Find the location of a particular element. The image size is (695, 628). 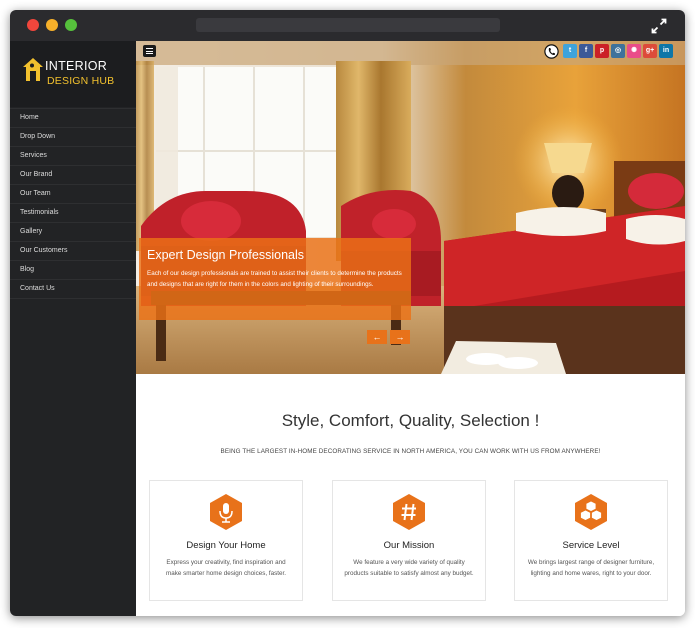

minimize-window-button is located at coordinates (52, 25).